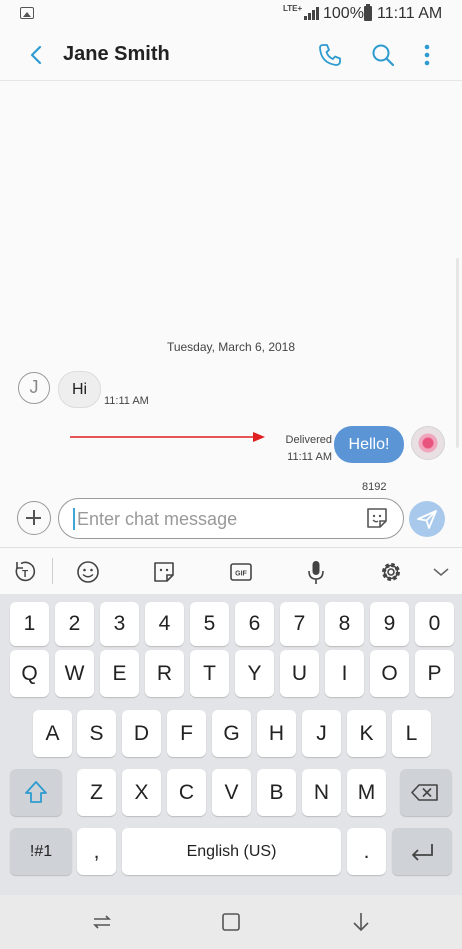  What do you see at coordinates (126, 401) in the screenshot?
I see `incoming-message-time: 11:11 AM` at bounding box center [126, 401].